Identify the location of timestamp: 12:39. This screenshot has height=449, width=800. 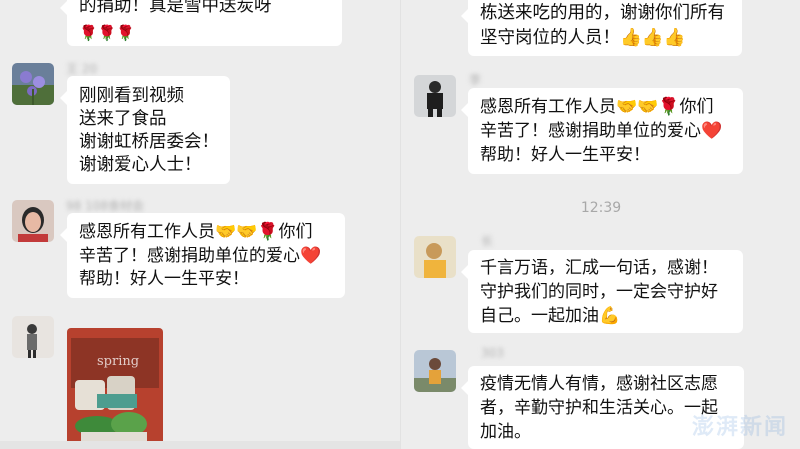
(601, 208).